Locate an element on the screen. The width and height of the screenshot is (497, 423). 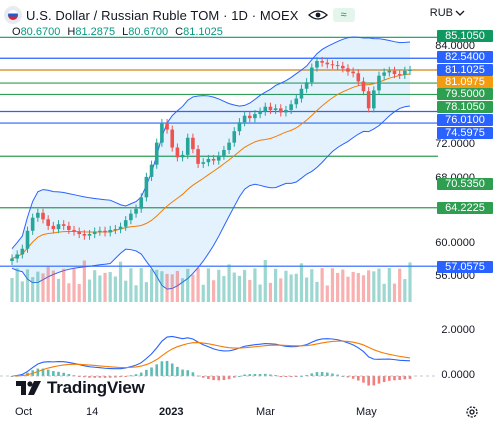
time-axis-label: Mar is located at coordinates (265, 412).